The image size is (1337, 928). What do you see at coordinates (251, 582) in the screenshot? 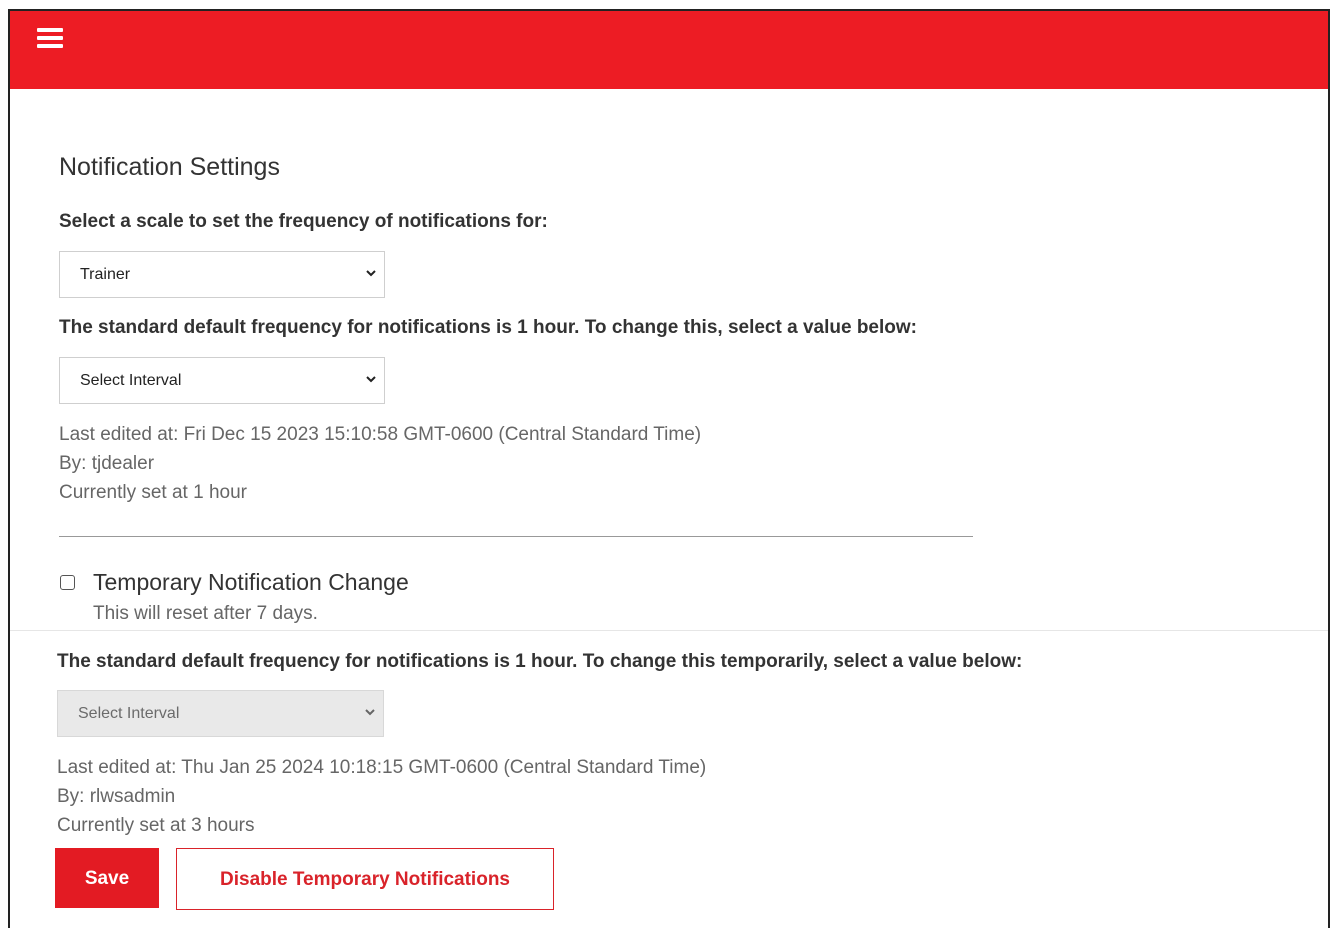
I see `temporary-change-label: Temporary Notification Change` at bounding box center [251, 582].